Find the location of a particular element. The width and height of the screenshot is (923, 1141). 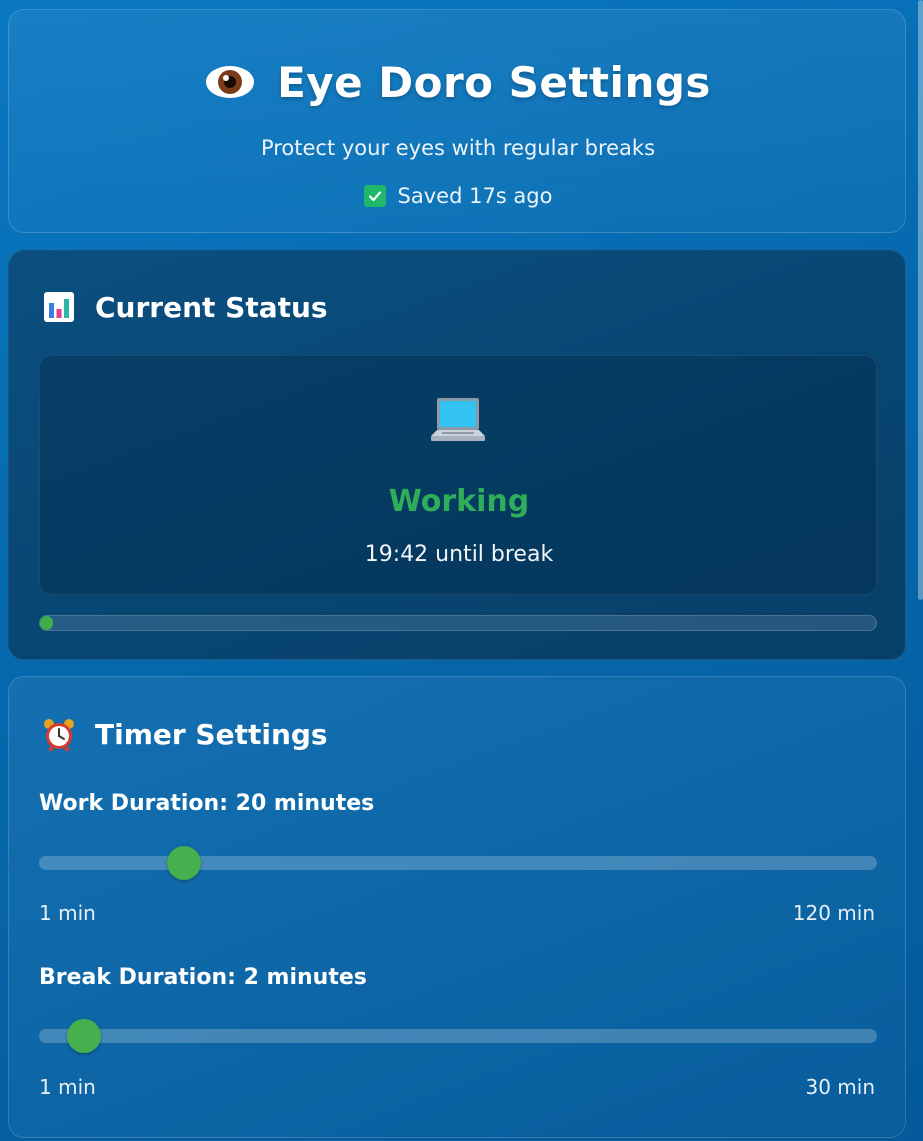

check-icon is located at coordinates (374, 196).